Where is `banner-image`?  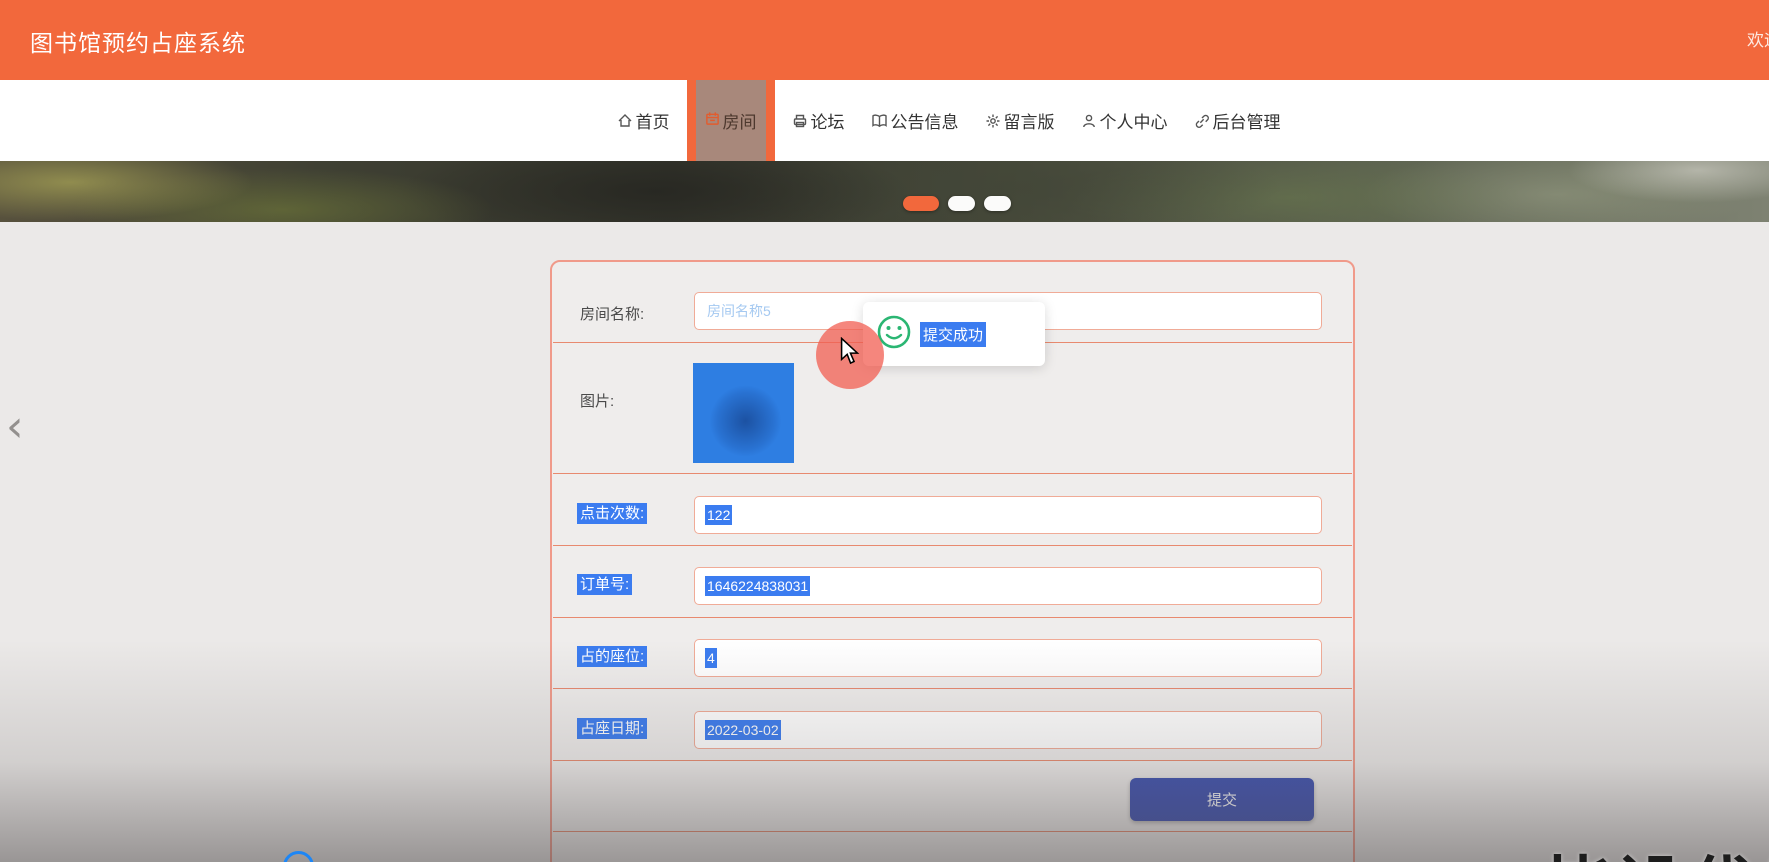
banner-image is located at coordinates (884, 191).